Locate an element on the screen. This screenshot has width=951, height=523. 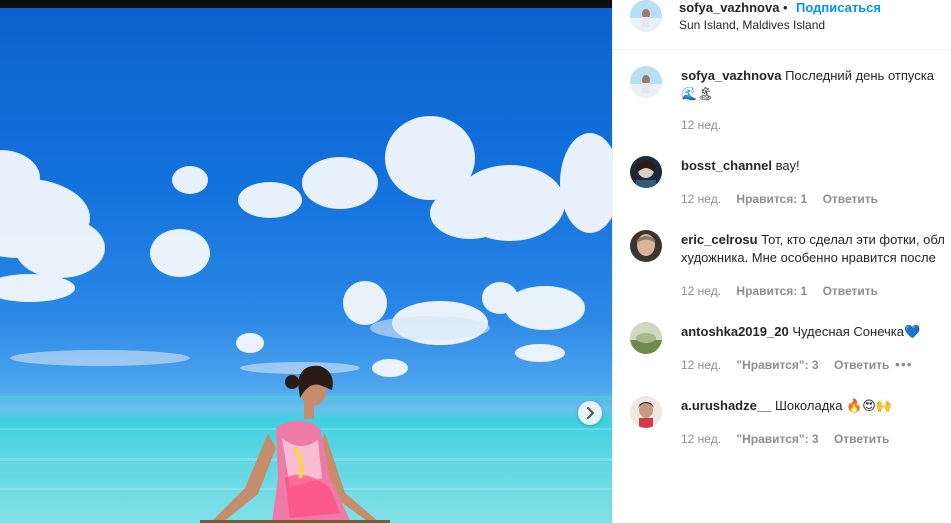
comment-body: Тот, кто сделал эти фотки, обл is located at coordinates (853, 239).